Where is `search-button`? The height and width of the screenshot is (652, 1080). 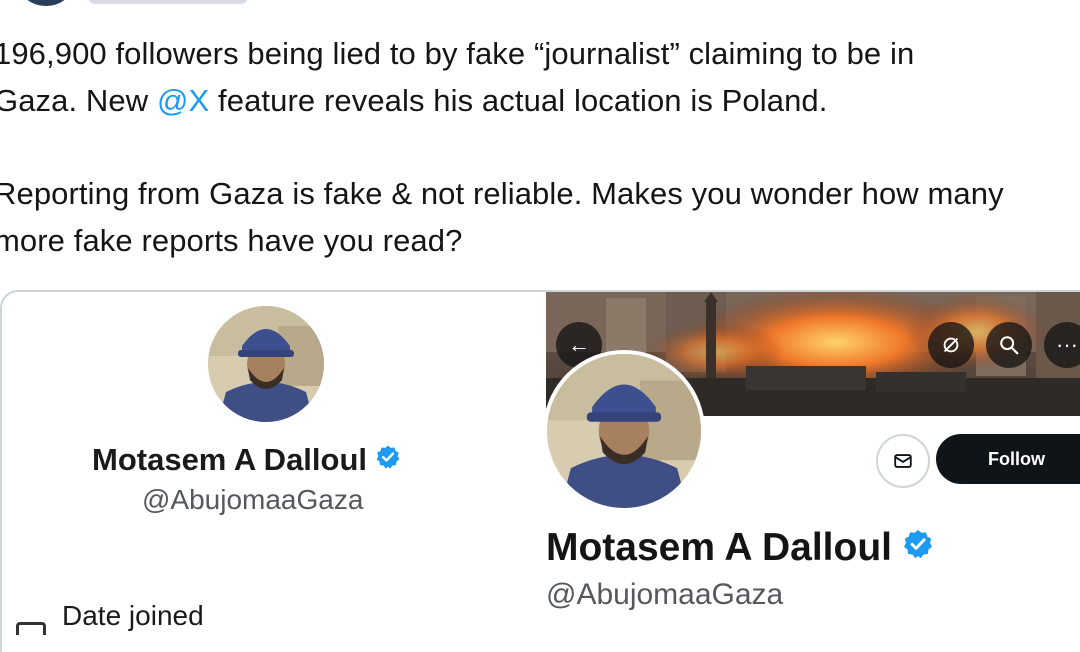 search-button is located at coordinates (1009, 345).